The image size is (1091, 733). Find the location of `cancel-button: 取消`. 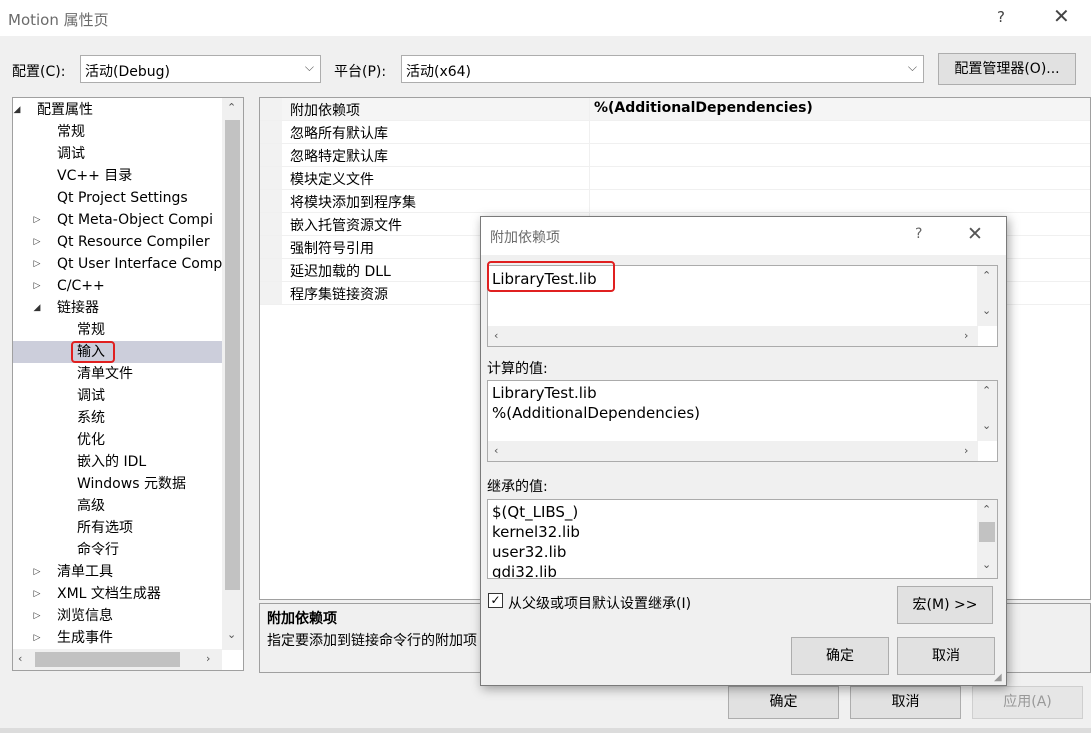

cancel-button: 取消 is located at coordinates (905, 702).